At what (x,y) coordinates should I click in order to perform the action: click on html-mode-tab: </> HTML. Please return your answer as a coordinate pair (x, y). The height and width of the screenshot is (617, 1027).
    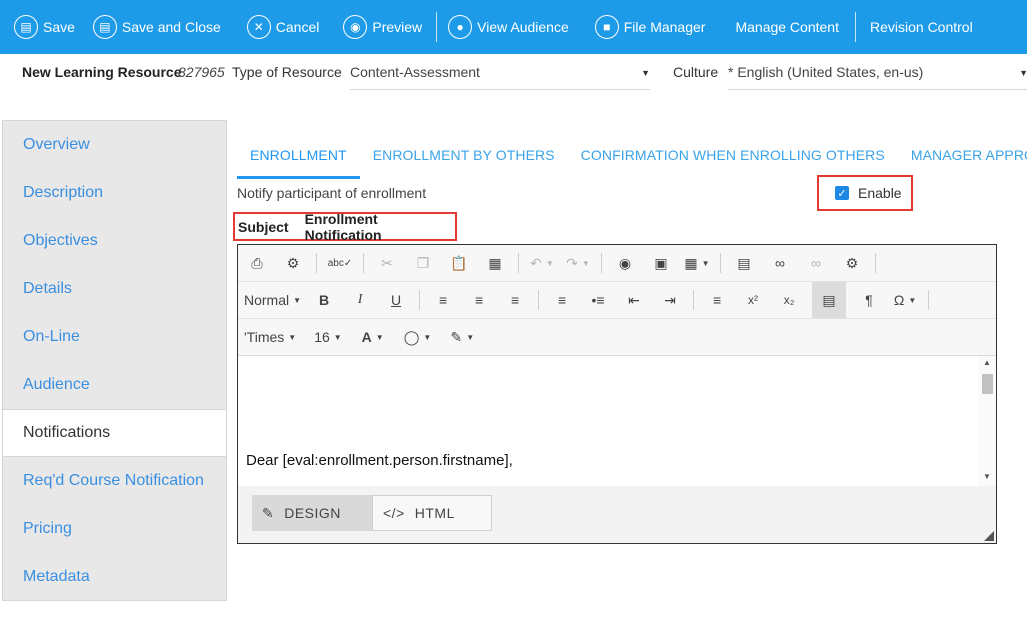
    Looking at the image, I should click on (432, 513).